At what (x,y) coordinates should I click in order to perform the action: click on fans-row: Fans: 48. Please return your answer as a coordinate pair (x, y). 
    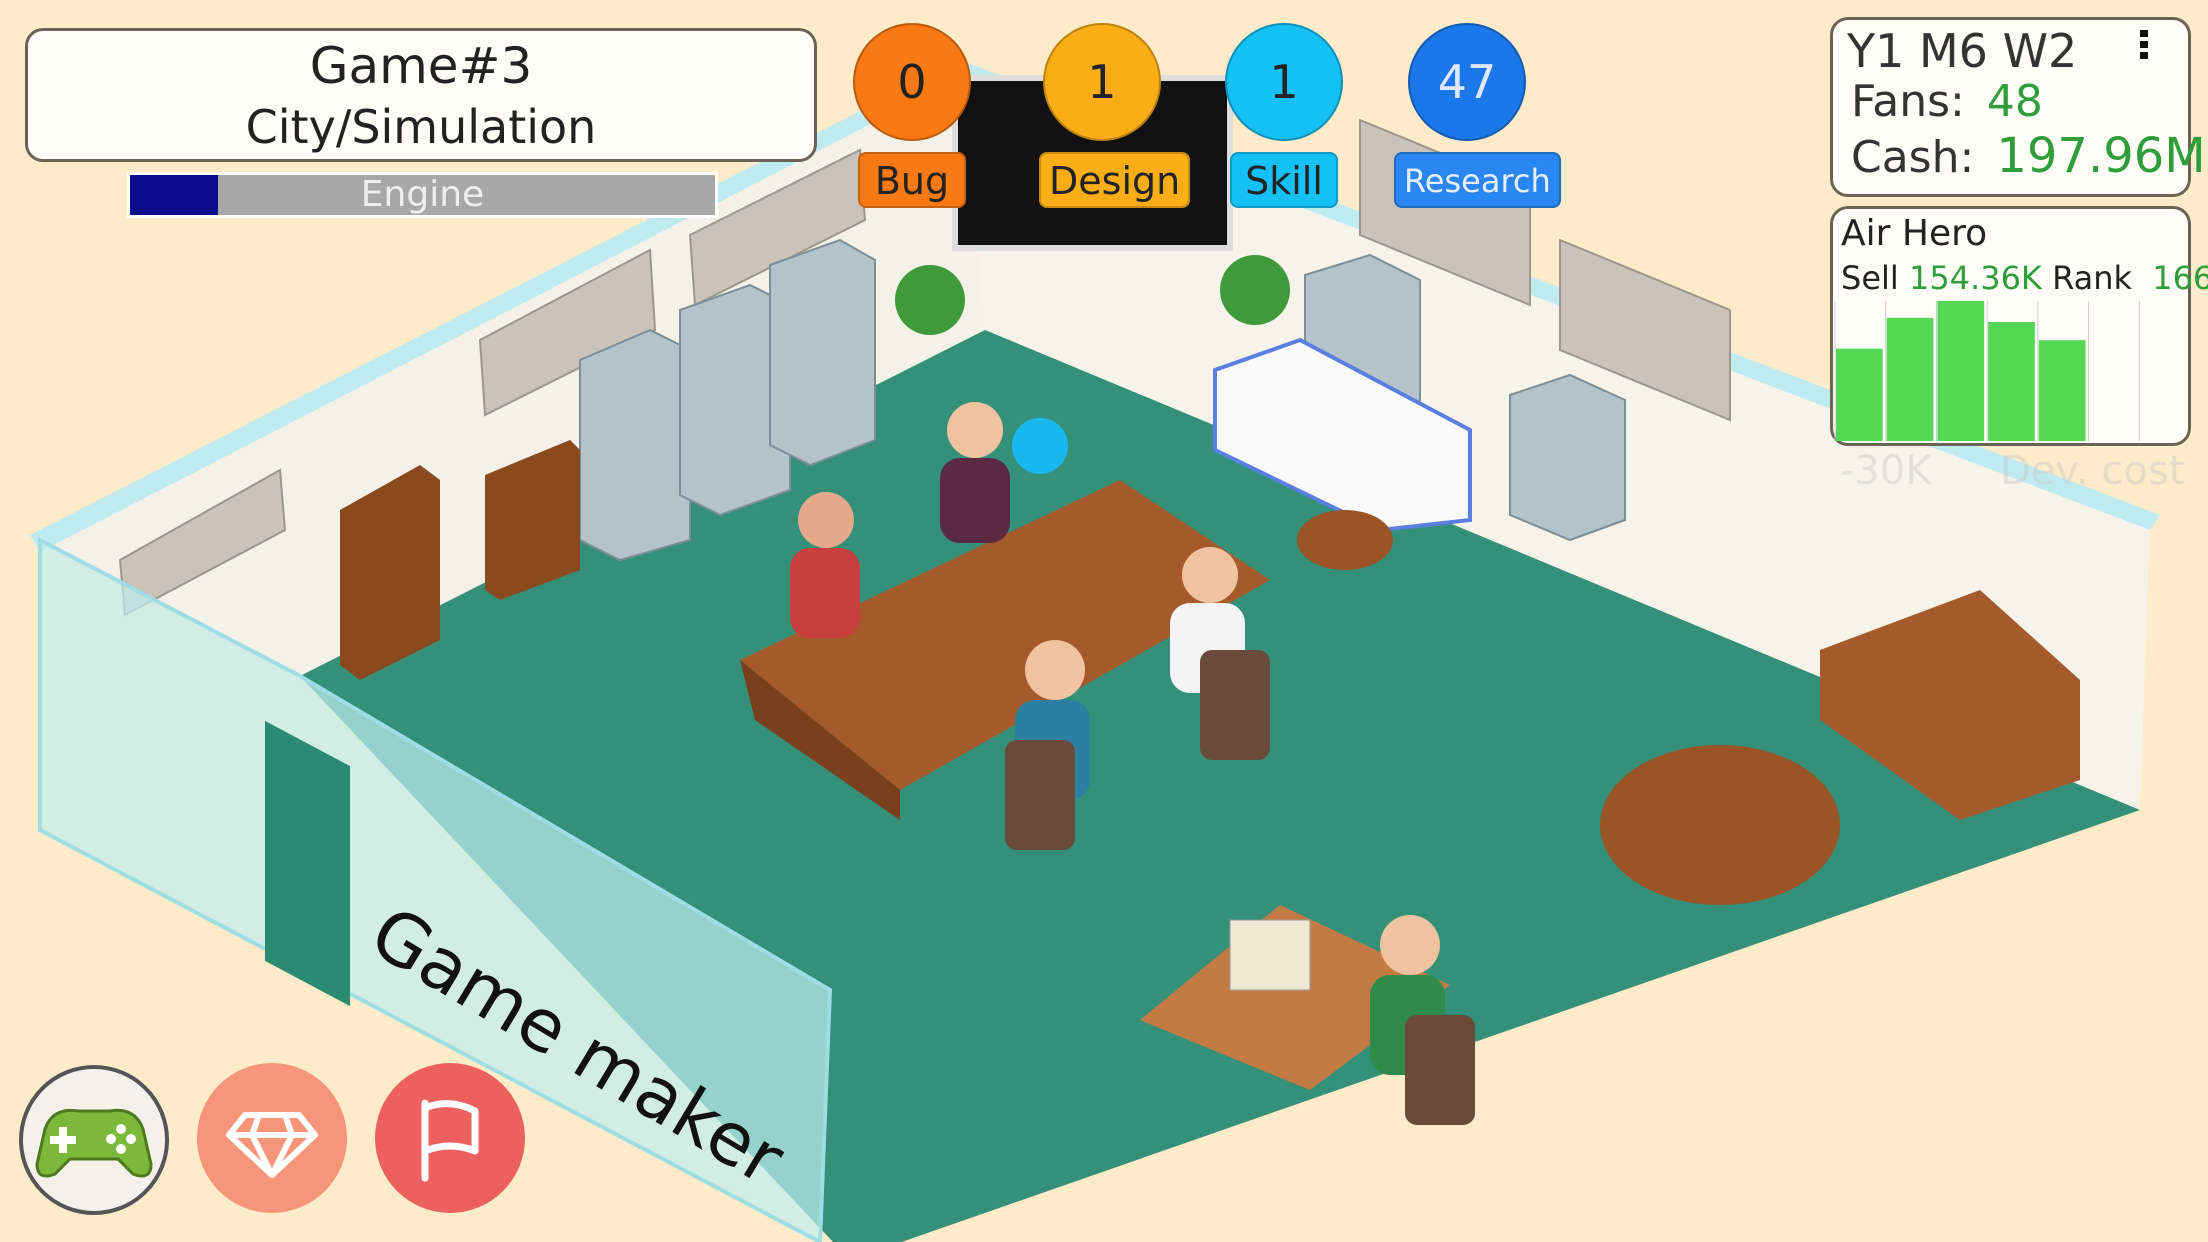
    Looking at the image, I should click on (1947, 101).